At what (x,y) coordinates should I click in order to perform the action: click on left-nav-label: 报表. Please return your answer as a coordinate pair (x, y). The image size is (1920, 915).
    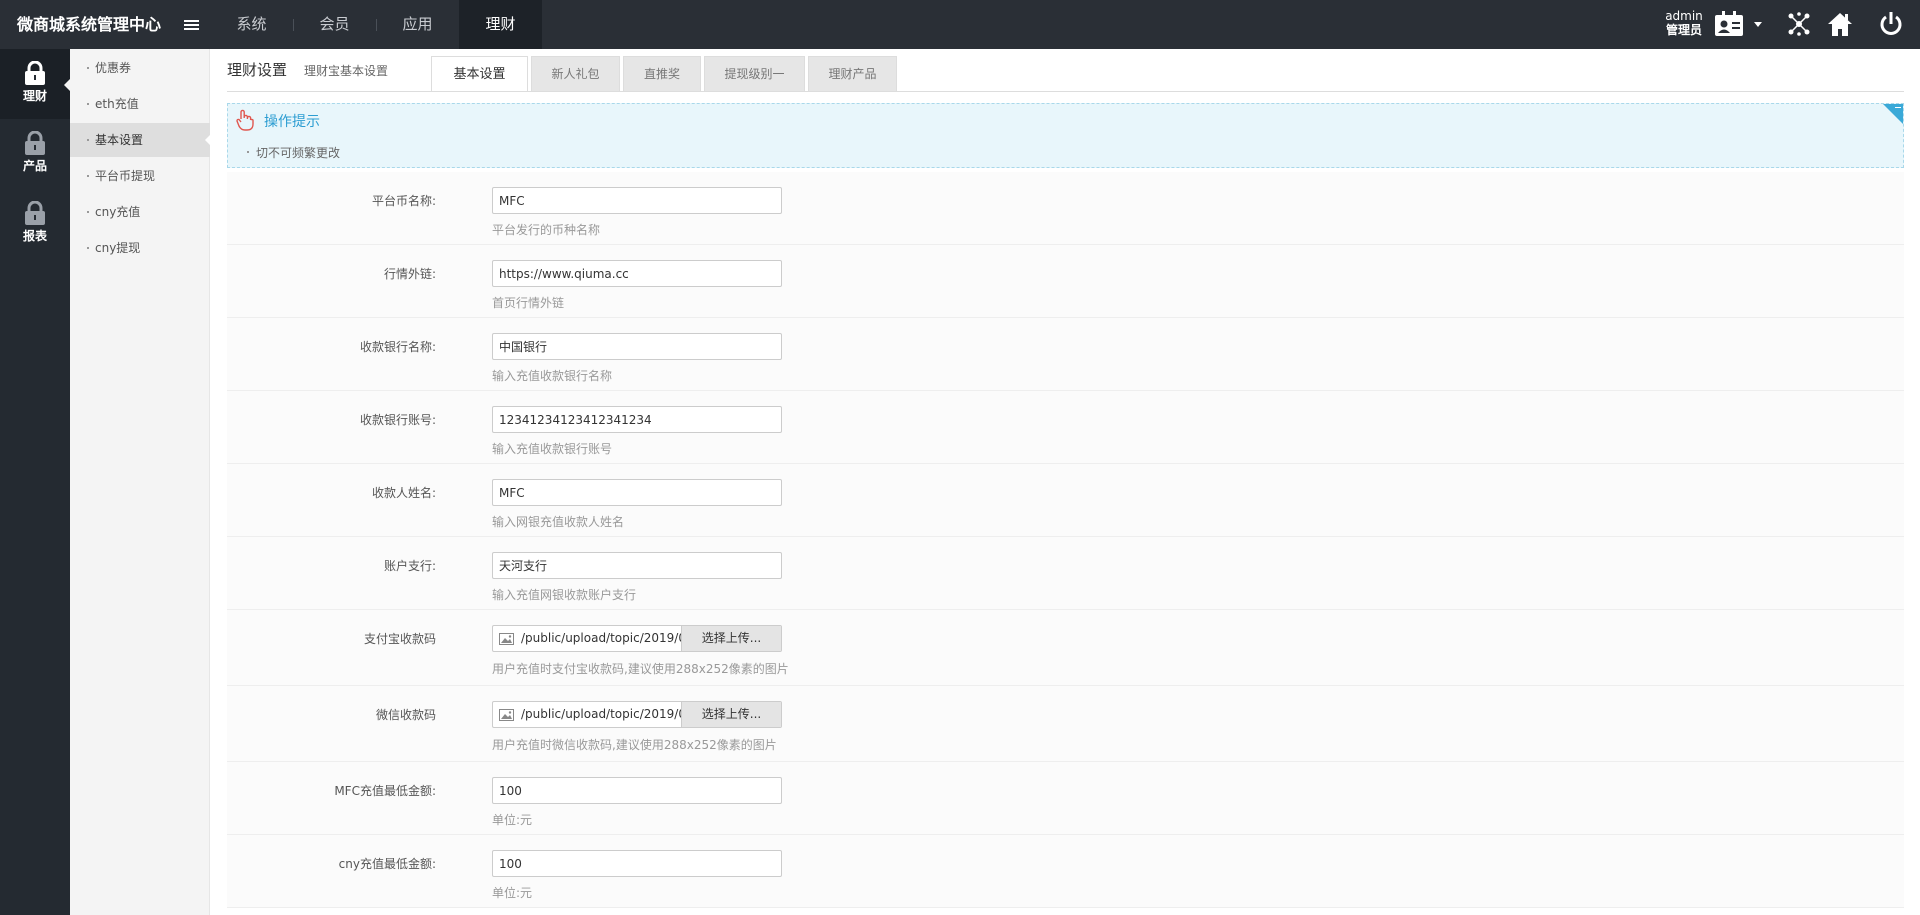
    Looking at the image, I should click on (34, 236).